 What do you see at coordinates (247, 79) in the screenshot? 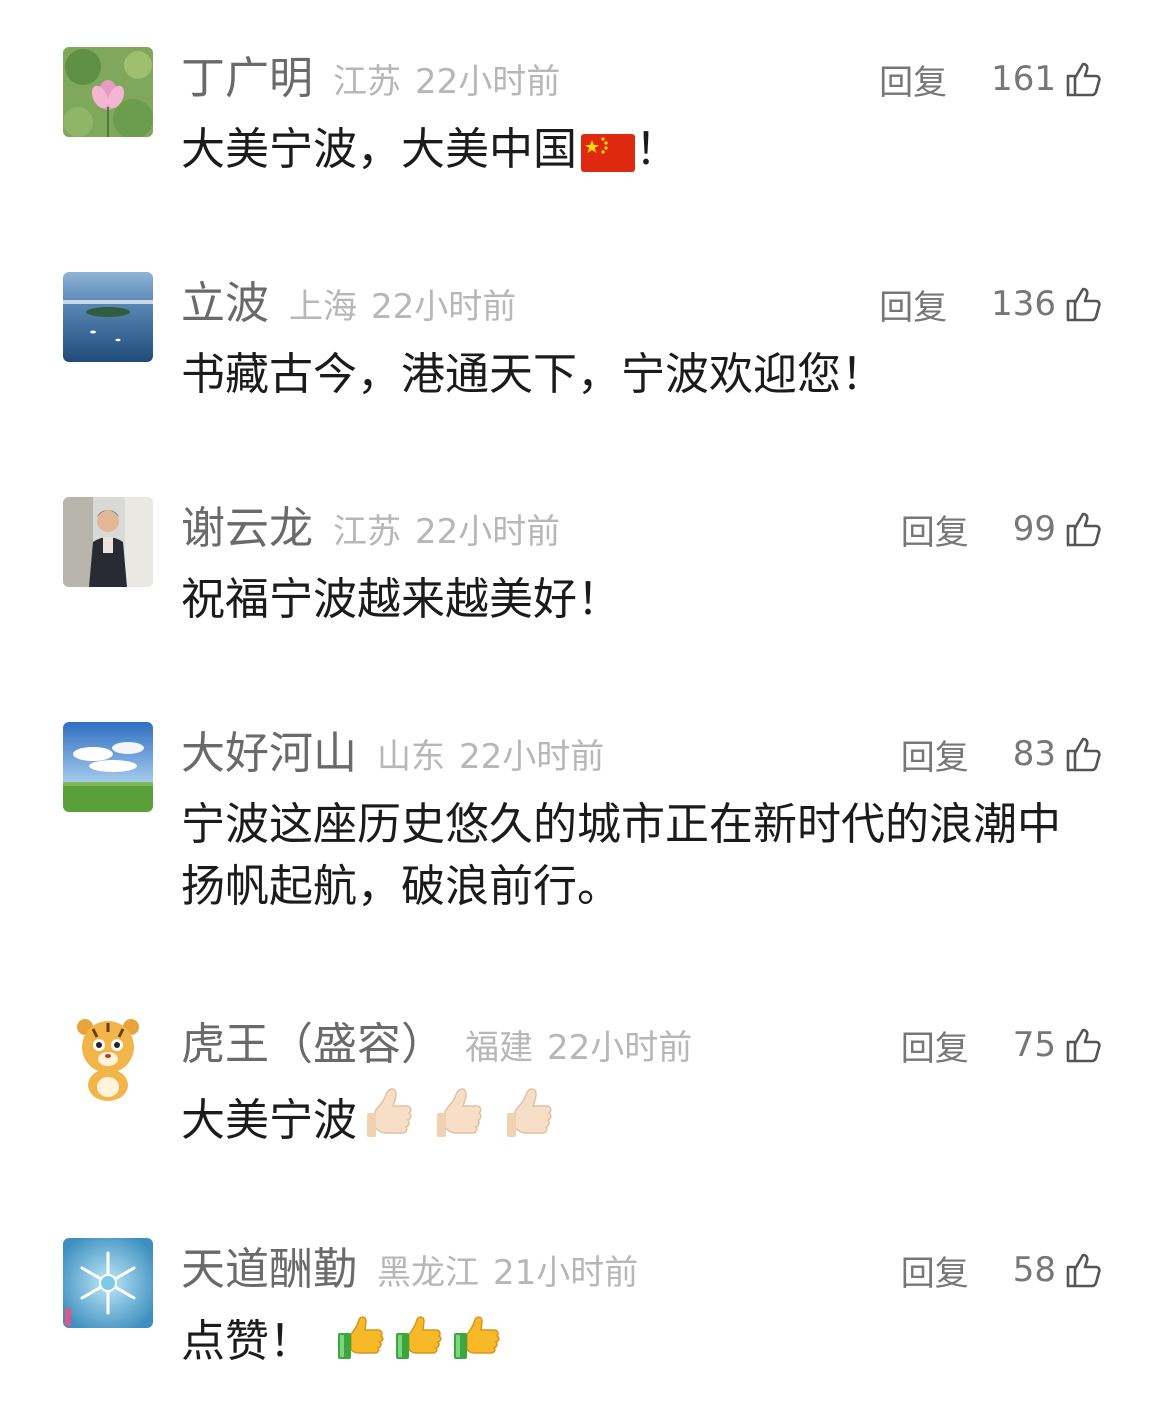
I see `commenter-name: 丁广明` at bounding box center [247, 79].